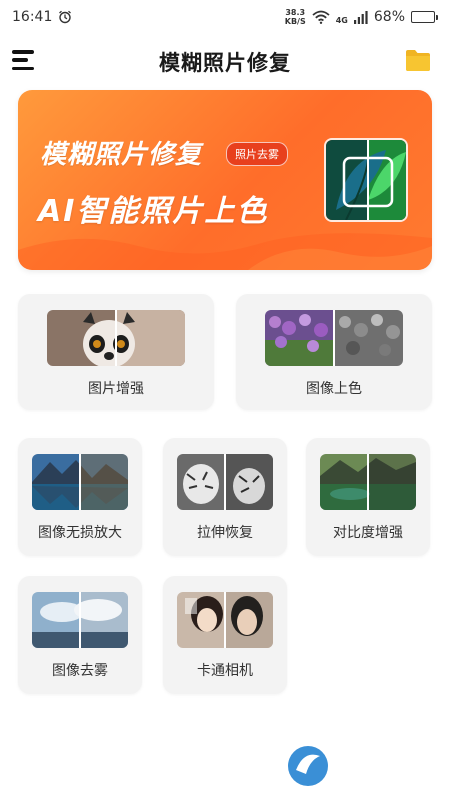 Image resolution: width=450 pixels, height=800 pixels. I want to click on app-header: 模糊照片修复, so click(225, 62).